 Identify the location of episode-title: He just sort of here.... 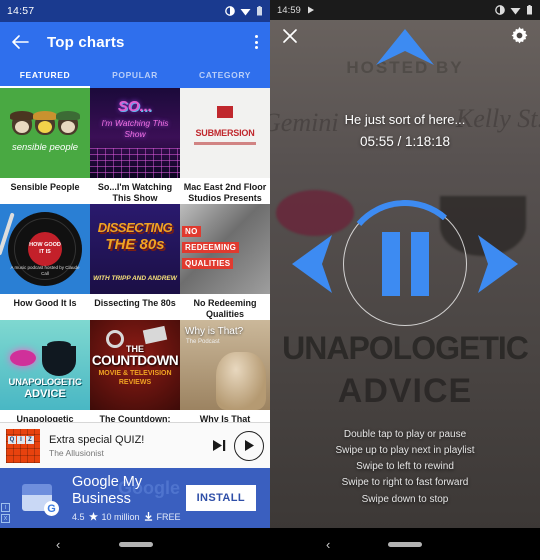
(405, 119).